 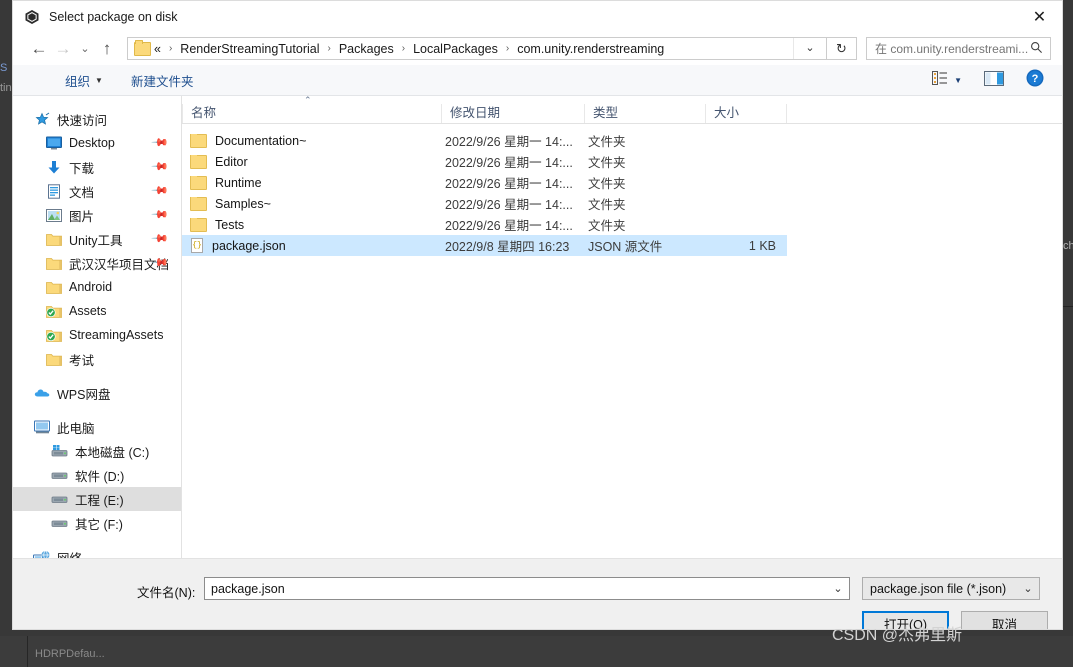 I want to click on table-row: Documentation~ 2022/9/26 星期一 14:... 文件夹, so click(x=622, y=140).